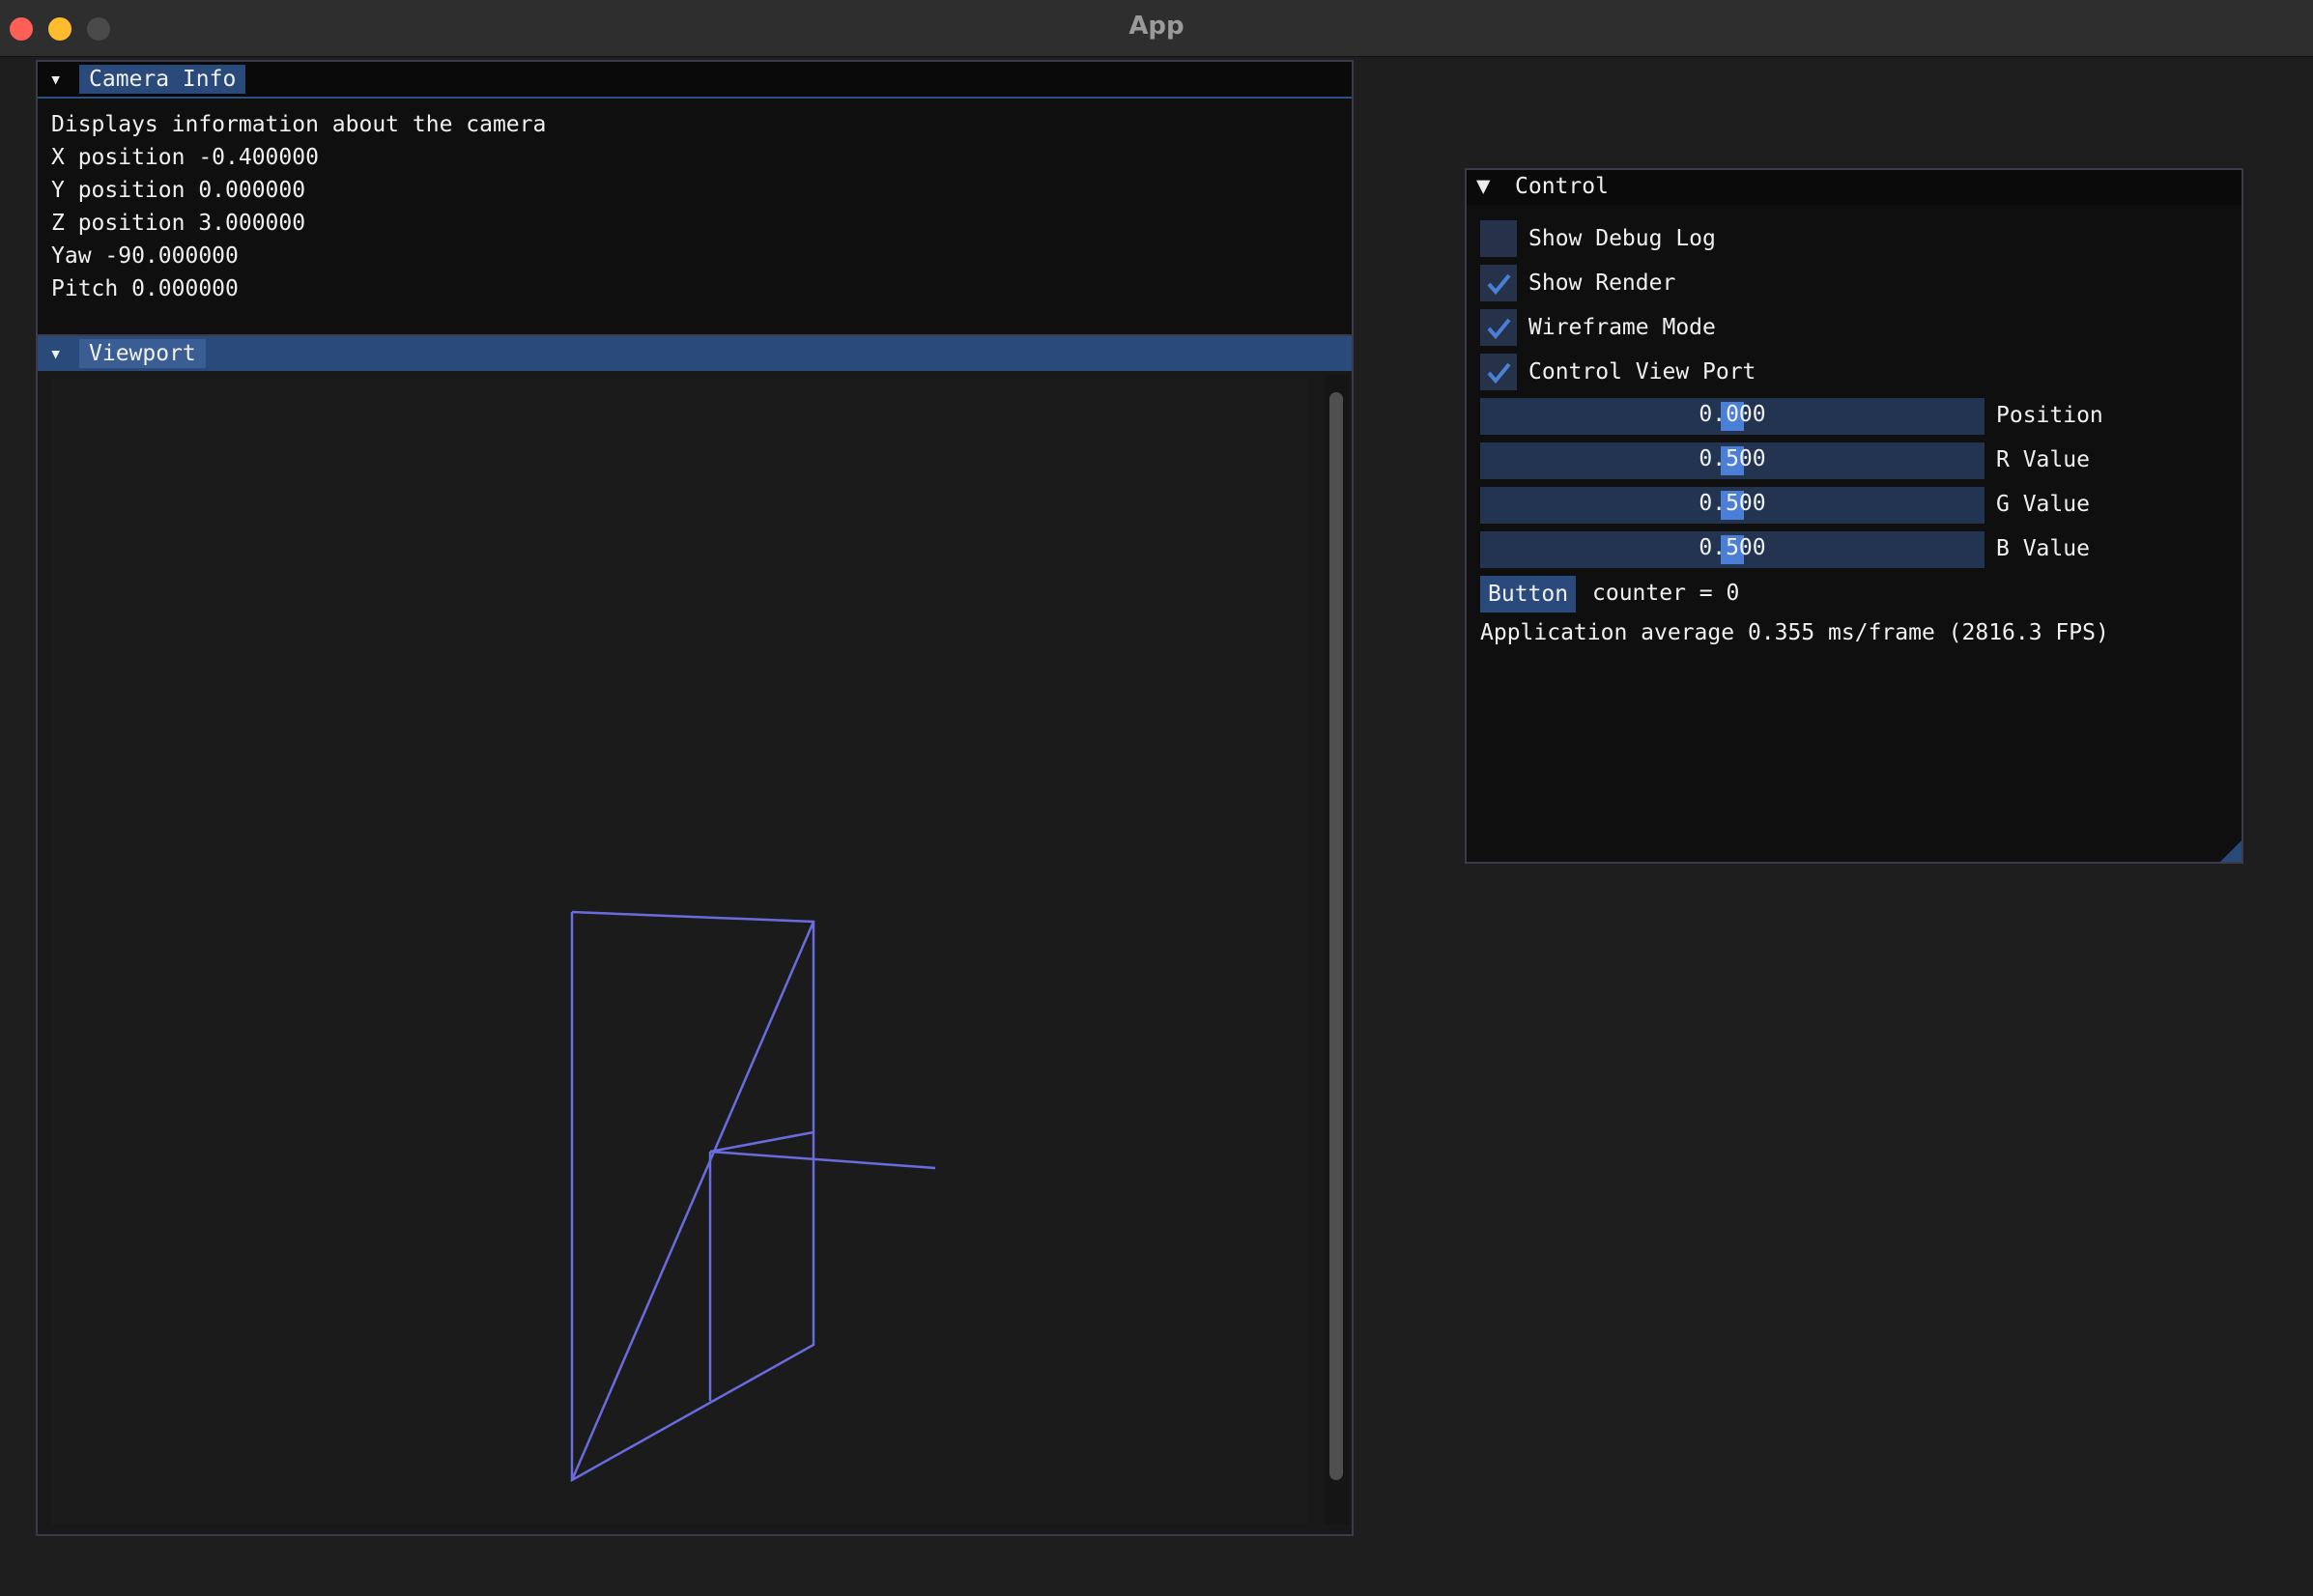 This screenshot has height=1596, width=2313. I want to click on wireframe-mode-checkbox: Wireframe Mode, so click(1598, 327).